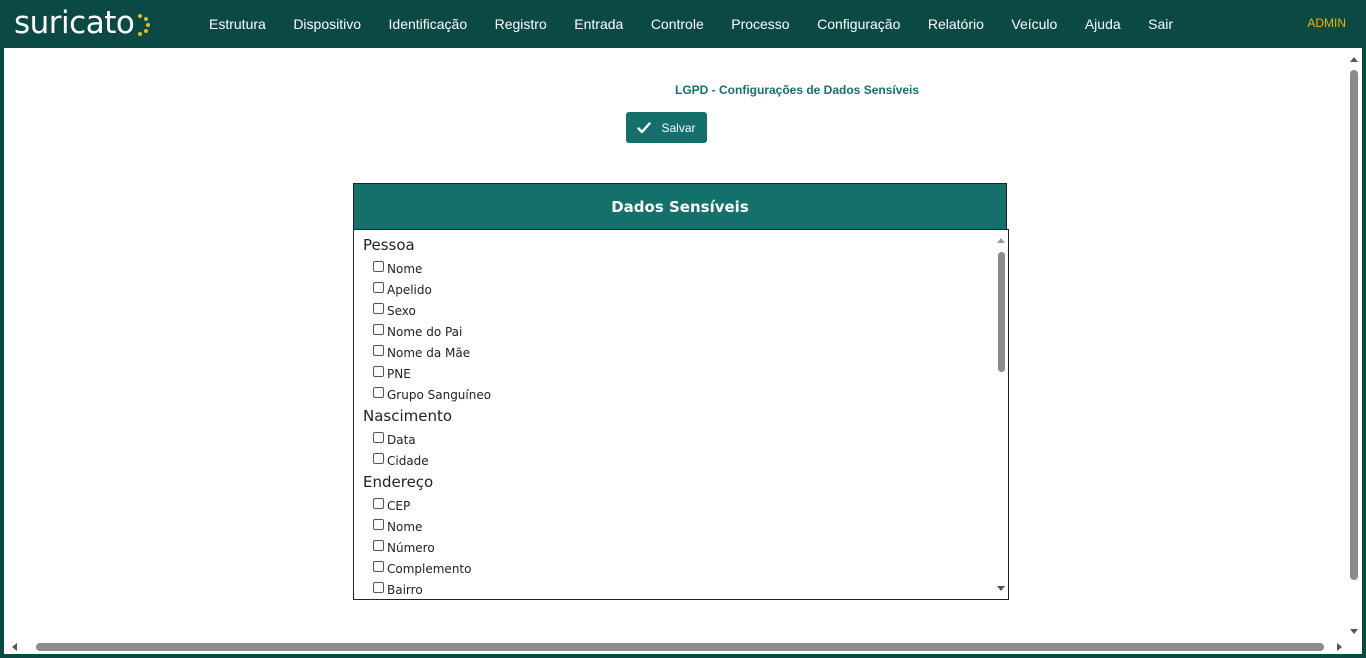 Image resolution: width=1366 pixels, height=658 pixels. Describe the element at coordinates (678, 352) in the screenshot. I see `field-checkbox-row: Nome da Mãe` at that location.